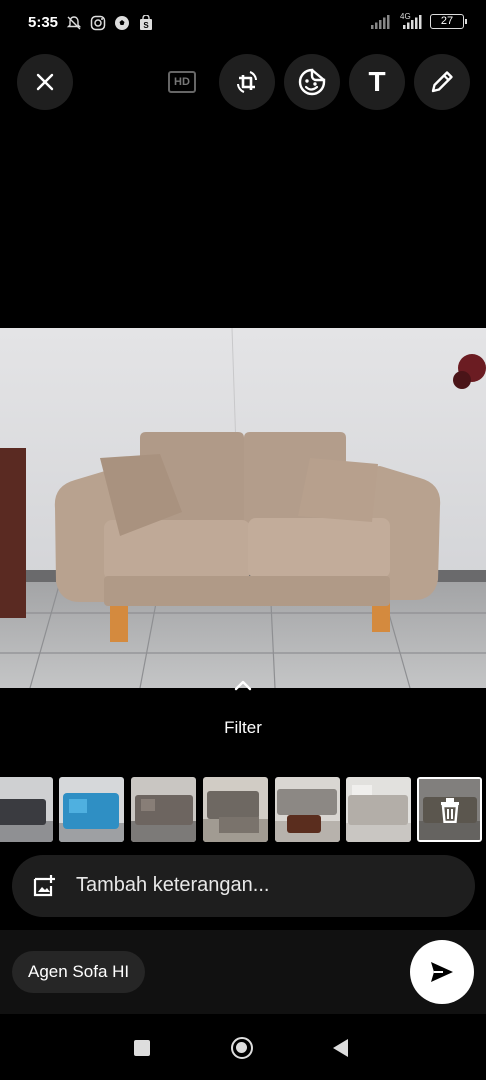 This screenshot has width=486, height=1080. I want to click on thumbnail-delete-overlay, so click(449, 809).